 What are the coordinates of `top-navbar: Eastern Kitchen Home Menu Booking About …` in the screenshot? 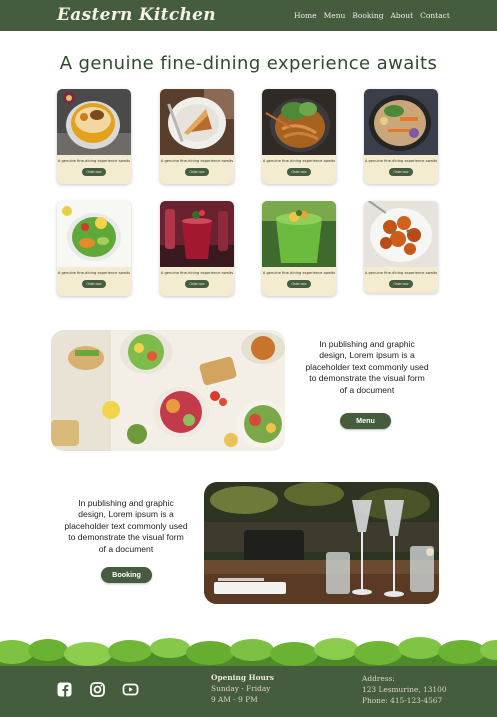 It's located at (248, 15).